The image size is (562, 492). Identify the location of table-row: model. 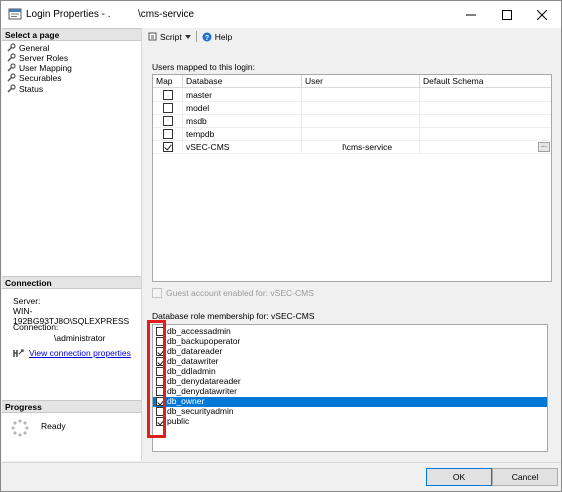
(352, 108).